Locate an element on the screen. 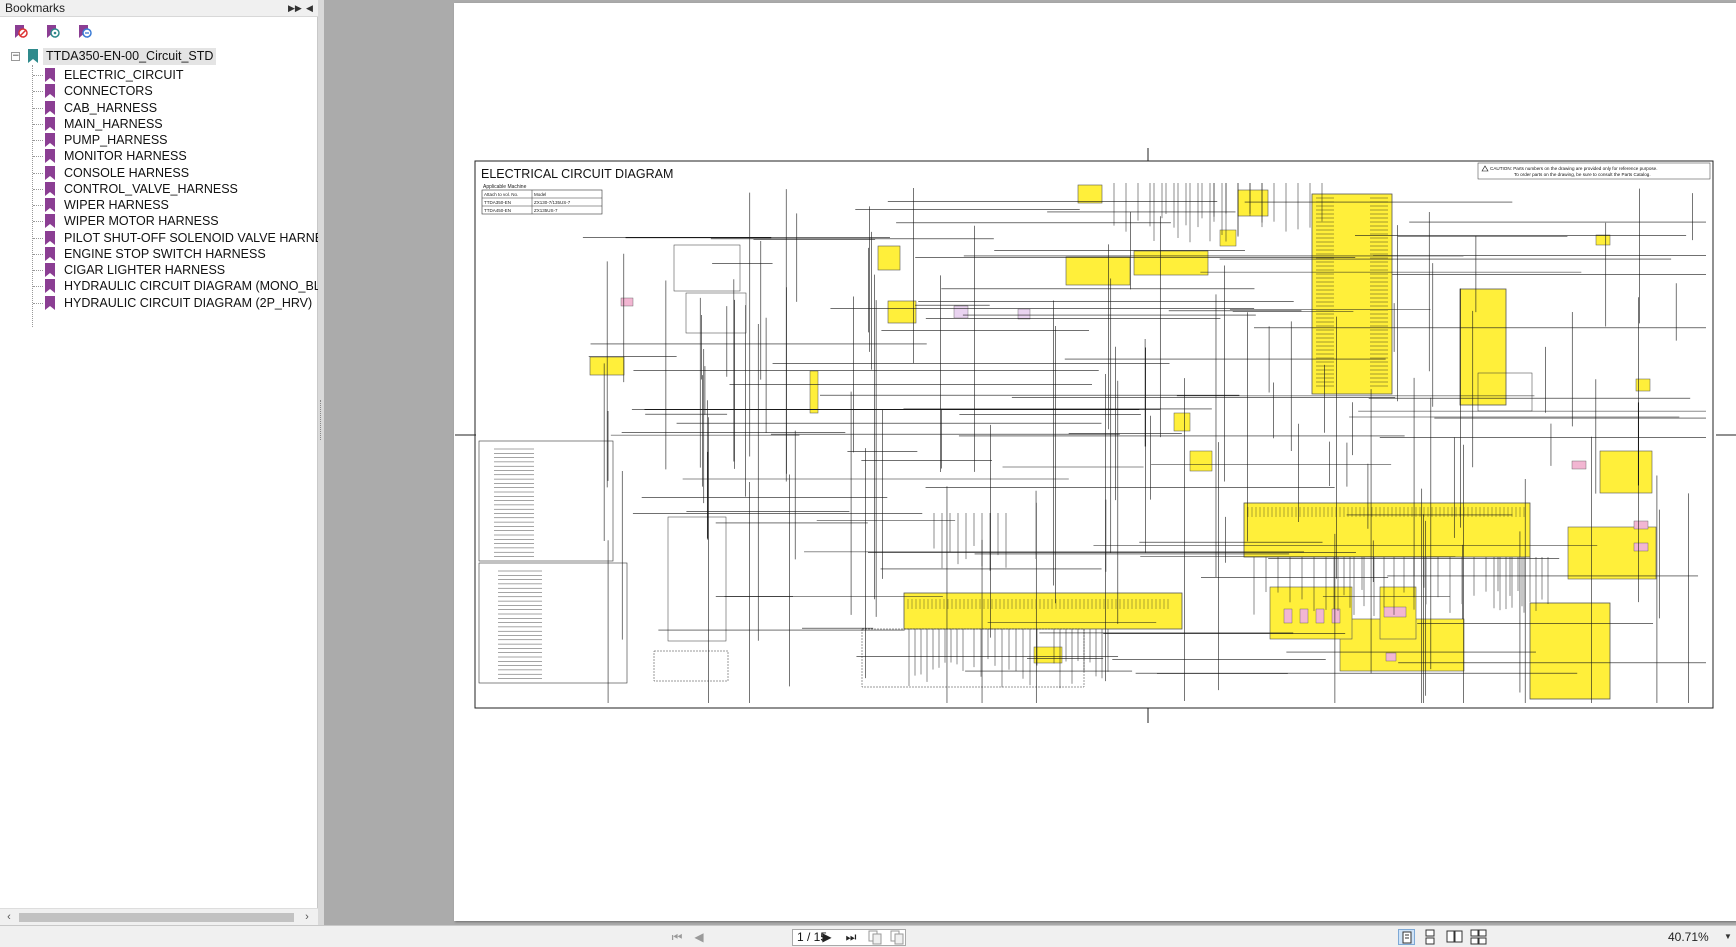 The width and height of the screenshot is (1736, 947). continuous-facing-view-icon is located at coordinates (1478, 937).